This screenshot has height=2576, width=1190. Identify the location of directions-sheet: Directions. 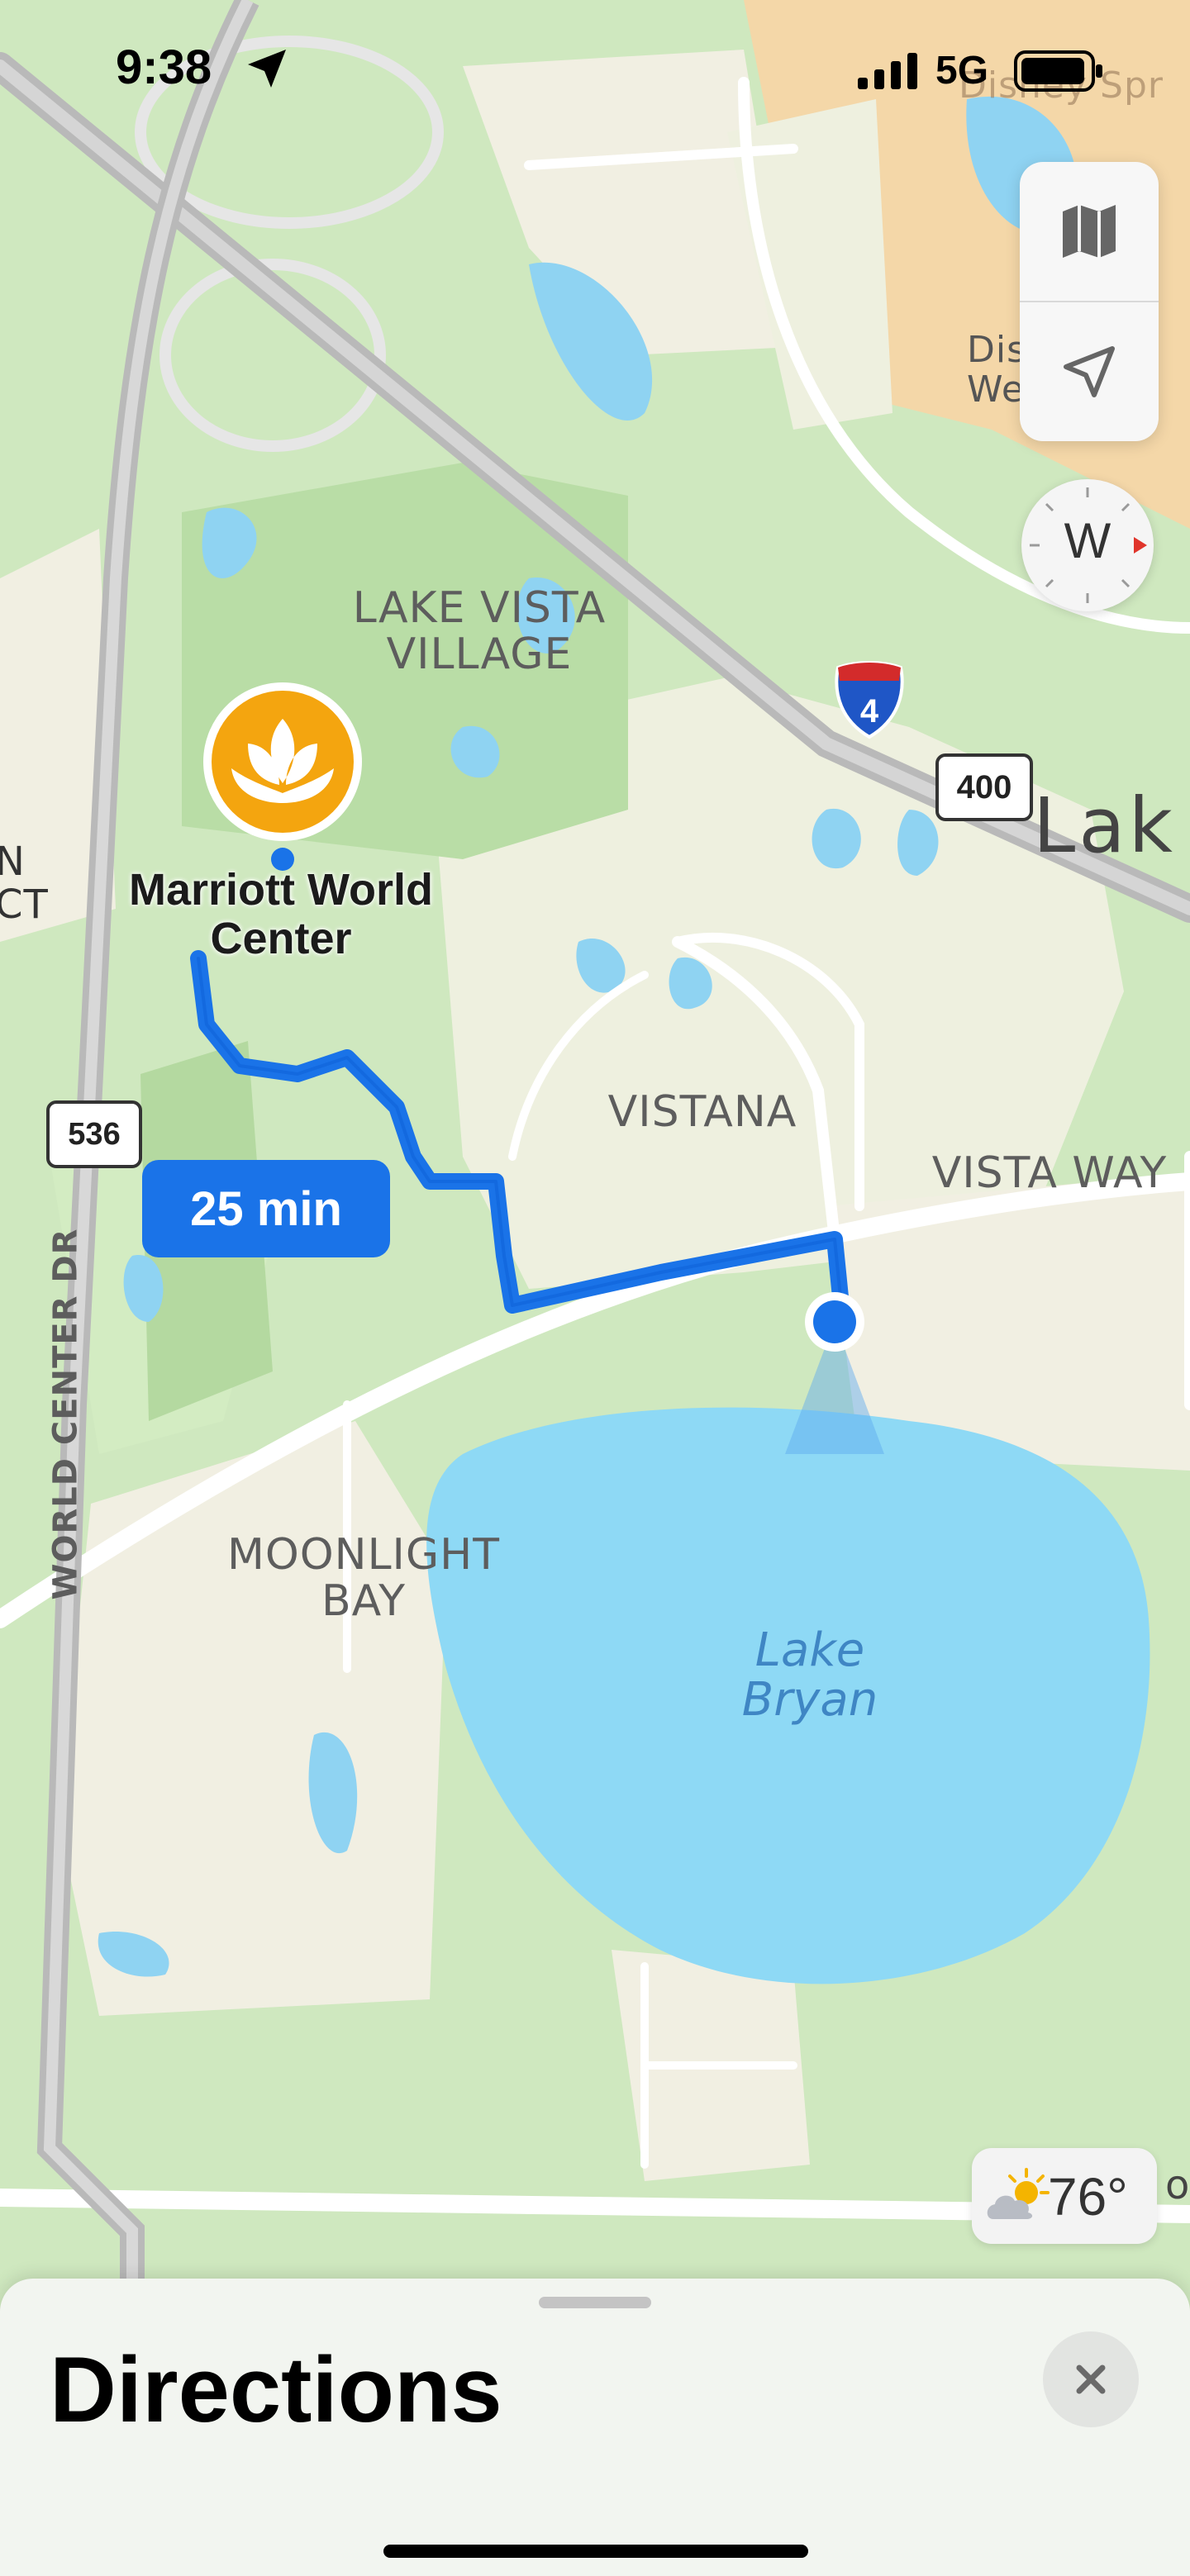
(595, 2427).